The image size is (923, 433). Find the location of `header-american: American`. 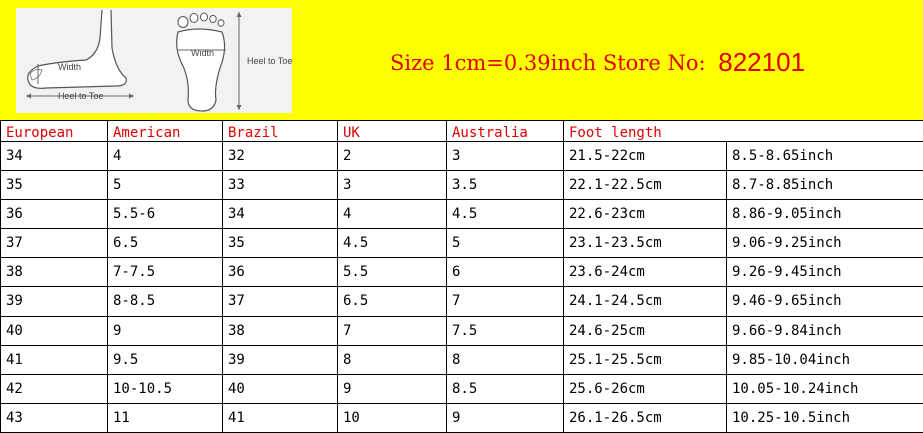

header-american: American is located at coordinates (165, 131).